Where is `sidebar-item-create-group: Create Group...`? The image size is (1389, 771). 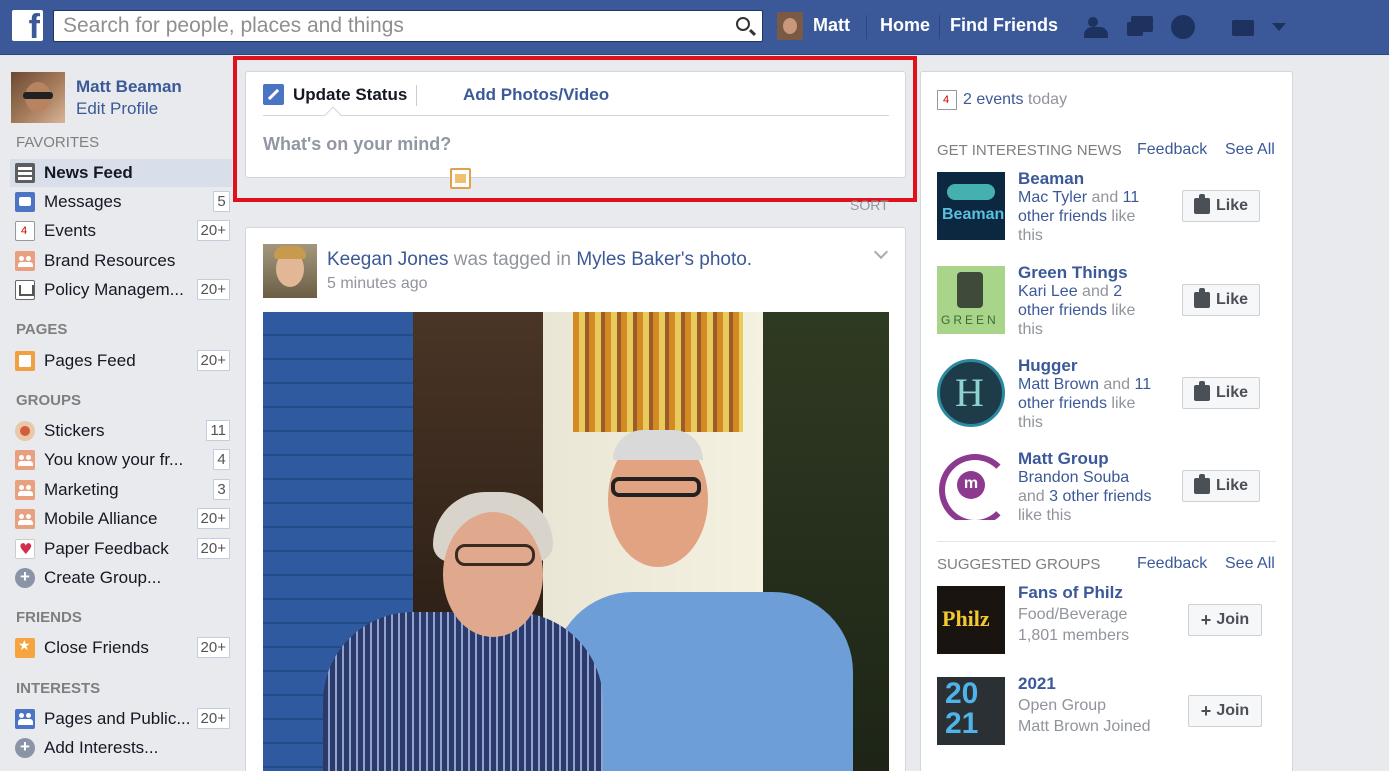
sidebar-item-create-group: Create Group... is located at coordinates (121, 578).